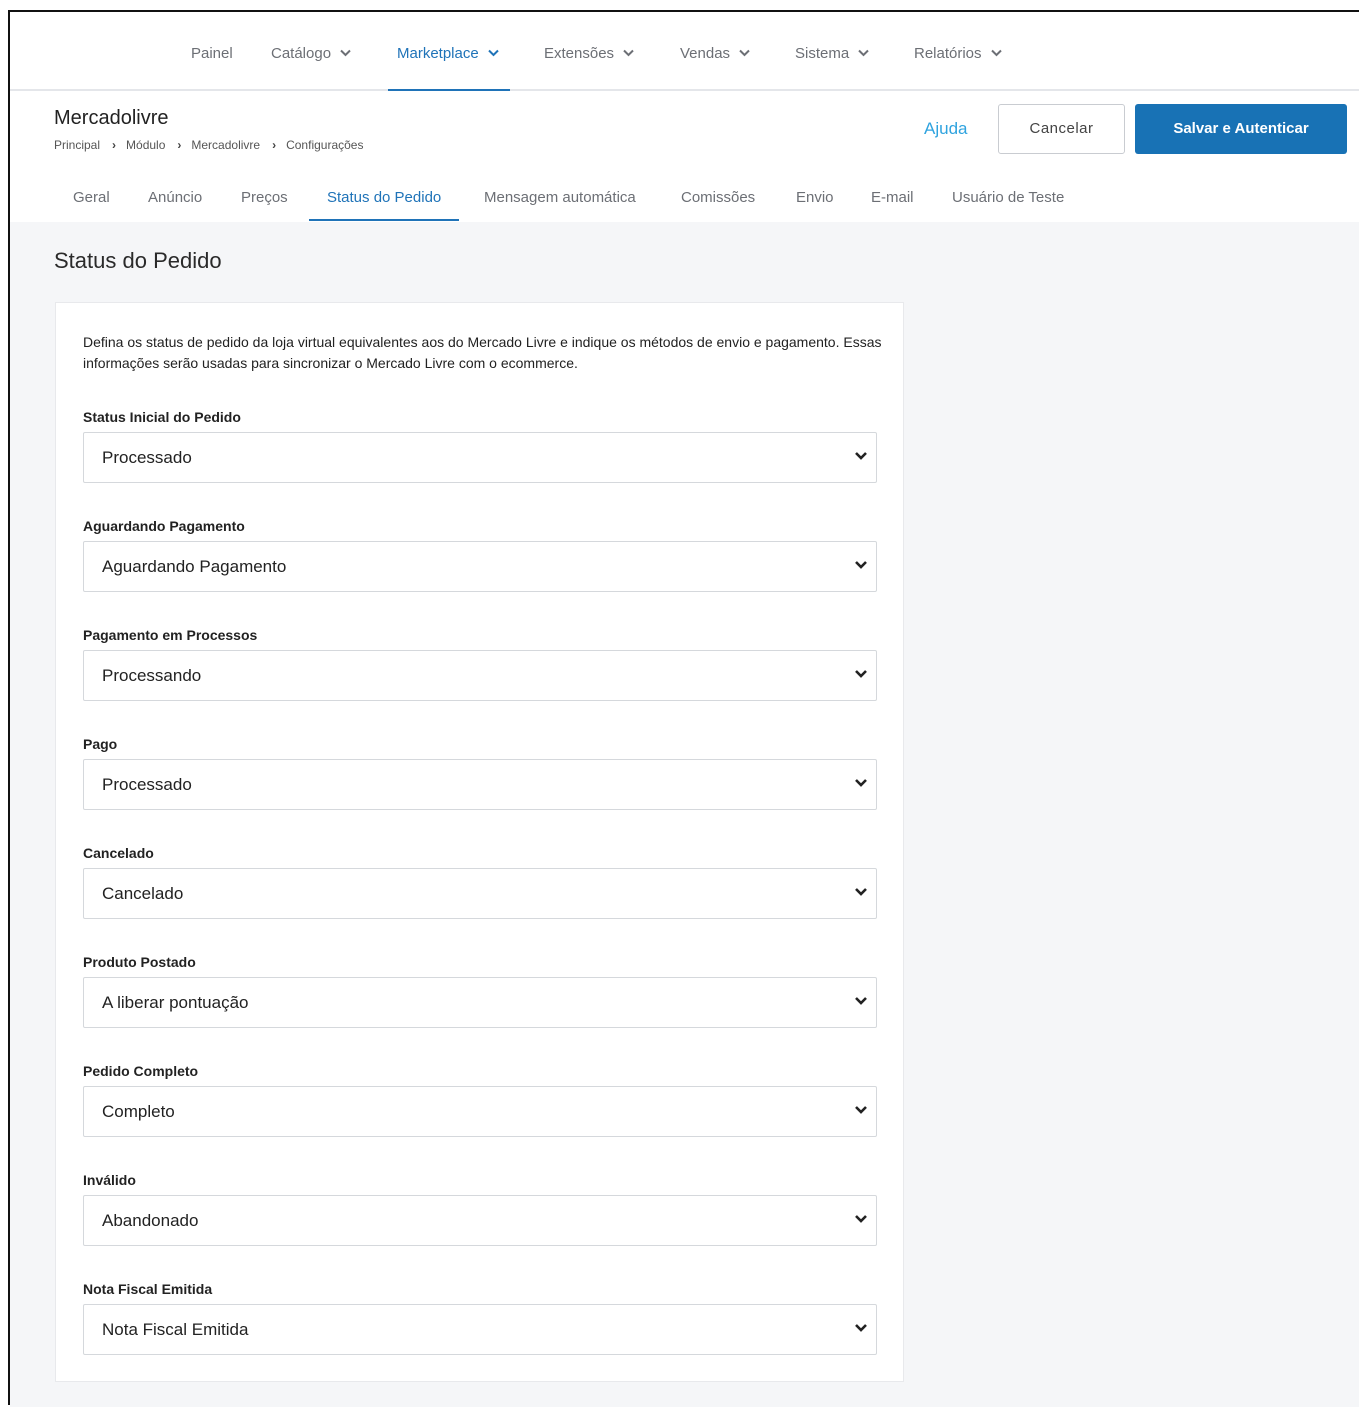 The image size is (1359, 1407). I want to click on tab-status-do-pedido: Status do Pedido, so click(384, 205).